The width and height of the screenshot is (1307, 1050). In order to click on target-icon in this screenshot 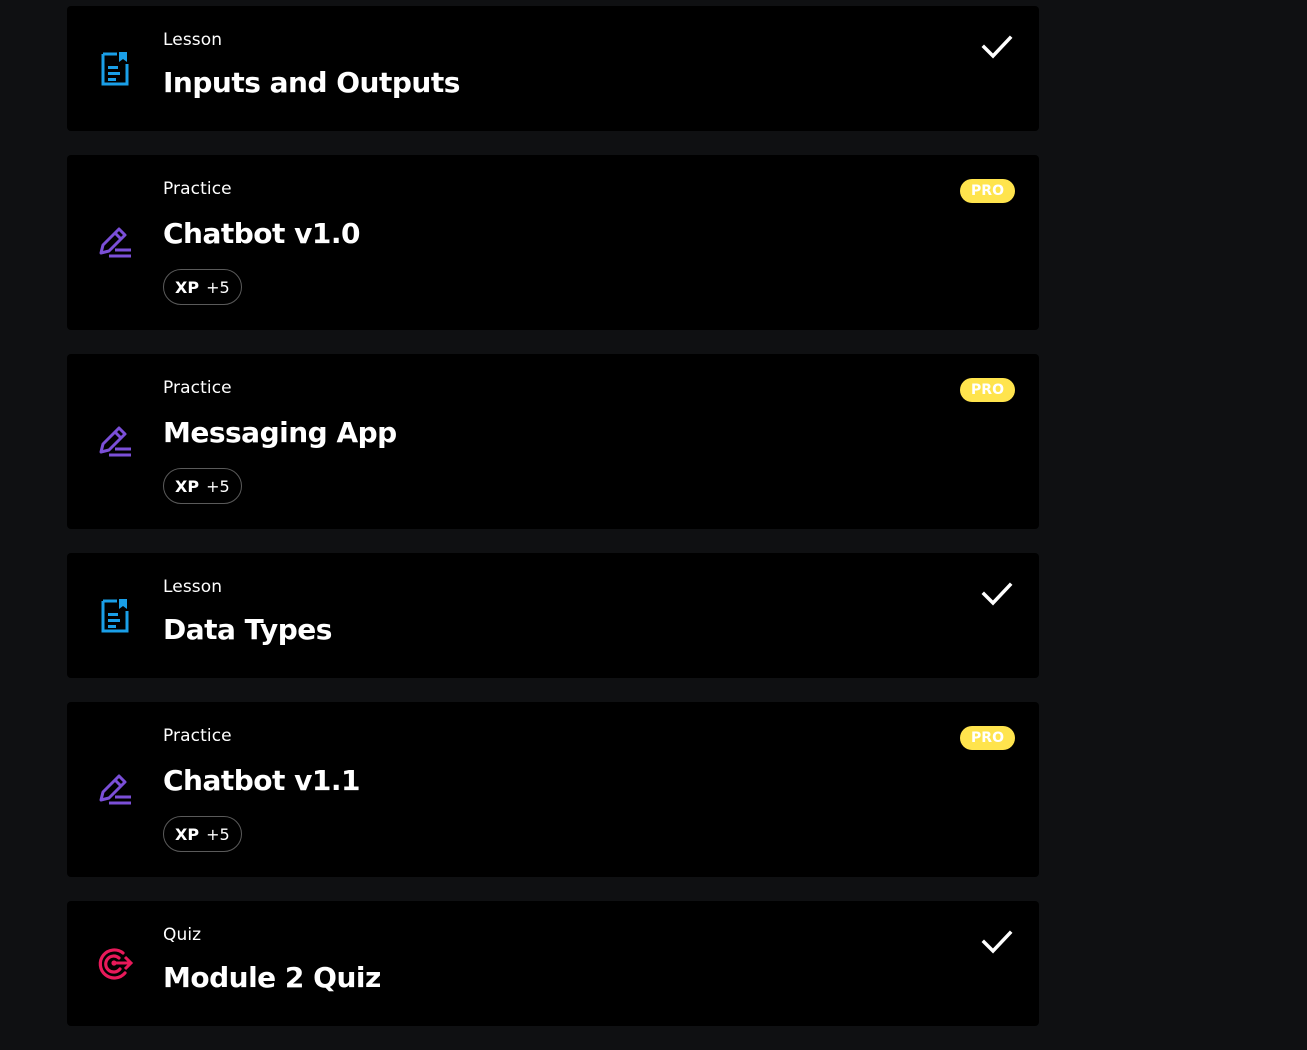, I will do `click(116, 964)`.